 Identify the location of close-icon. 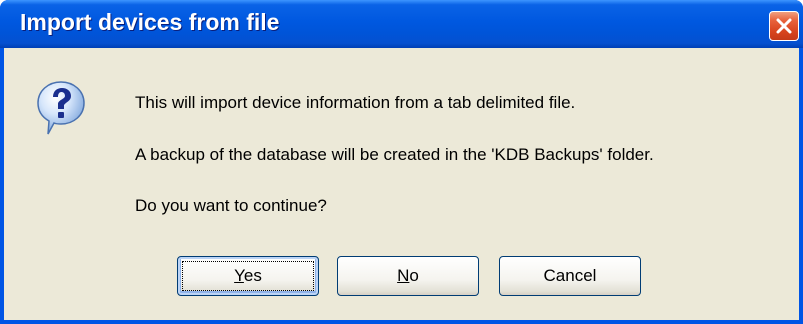
(784, 26).